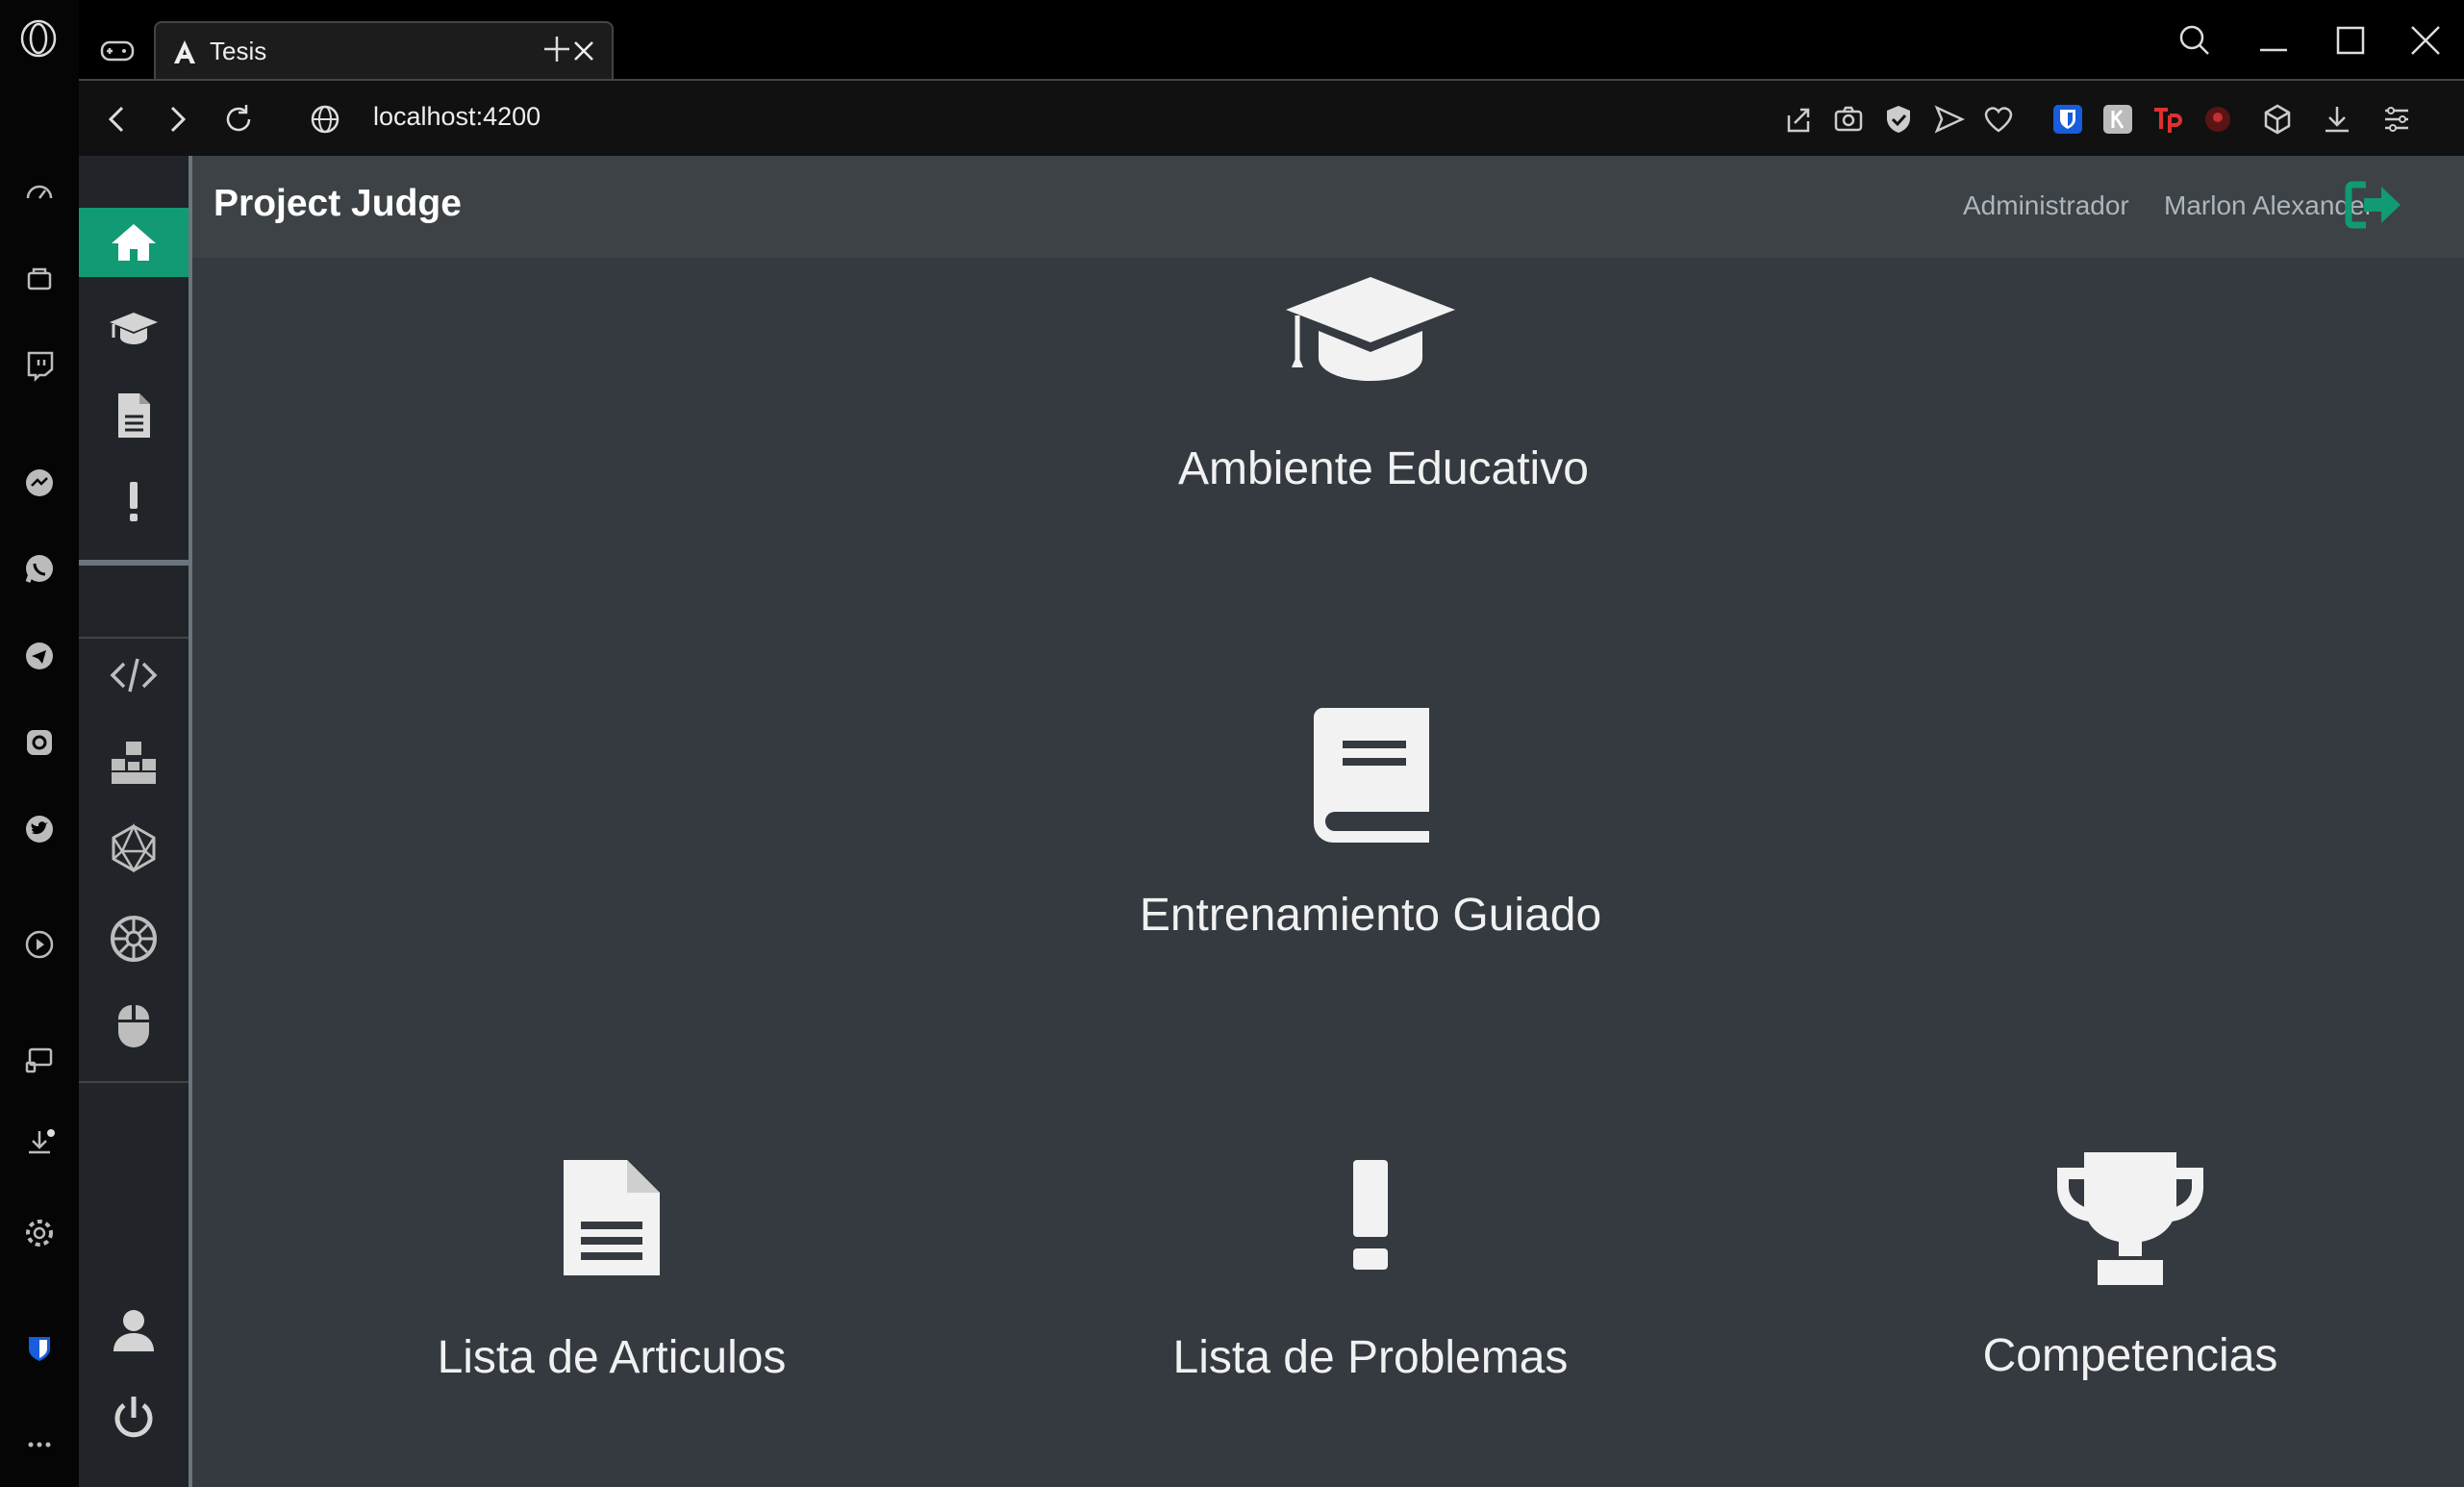 The height and width of the screenshot is (1487, 2464). Describe the element at coordinates (2130, 1356) in the screenshot. I see `card-label: Competencias` at that location.